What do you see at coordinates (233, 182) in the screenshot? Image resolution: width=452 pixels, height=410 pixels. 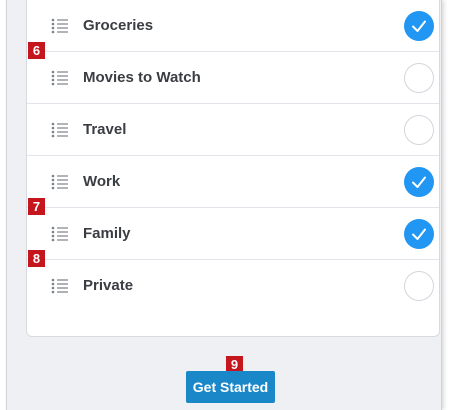 I see `list-item-work: Work` at bounding box center [233, 182].